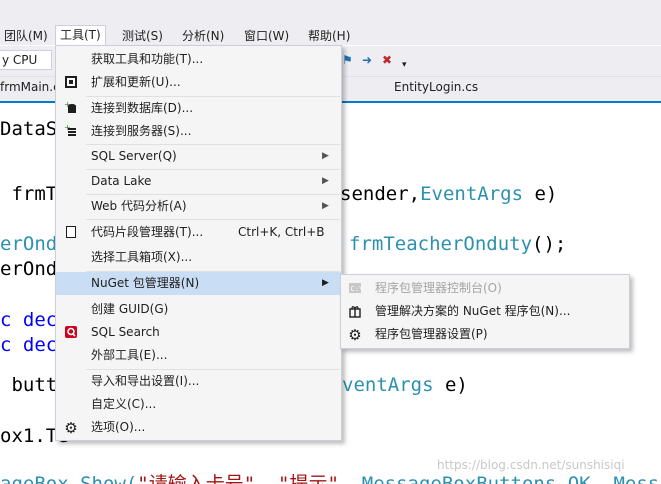 Image resolution: width=661 pixels, height=484 pixels. What do you see at coordinates (531, 465) in the screenshot?
I see `watermark: https://blog.csdn.net/sunshisiqi` at bounding box center [531, 465].